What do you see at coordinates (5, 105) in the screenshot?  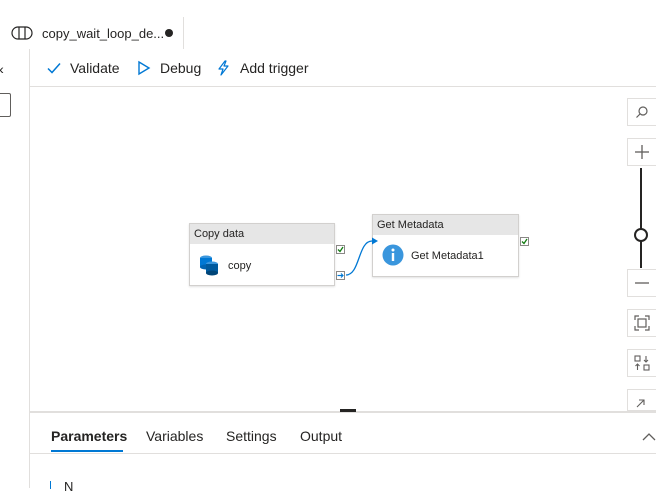 I see `resource-search-box` at bounding box center [5, 105].